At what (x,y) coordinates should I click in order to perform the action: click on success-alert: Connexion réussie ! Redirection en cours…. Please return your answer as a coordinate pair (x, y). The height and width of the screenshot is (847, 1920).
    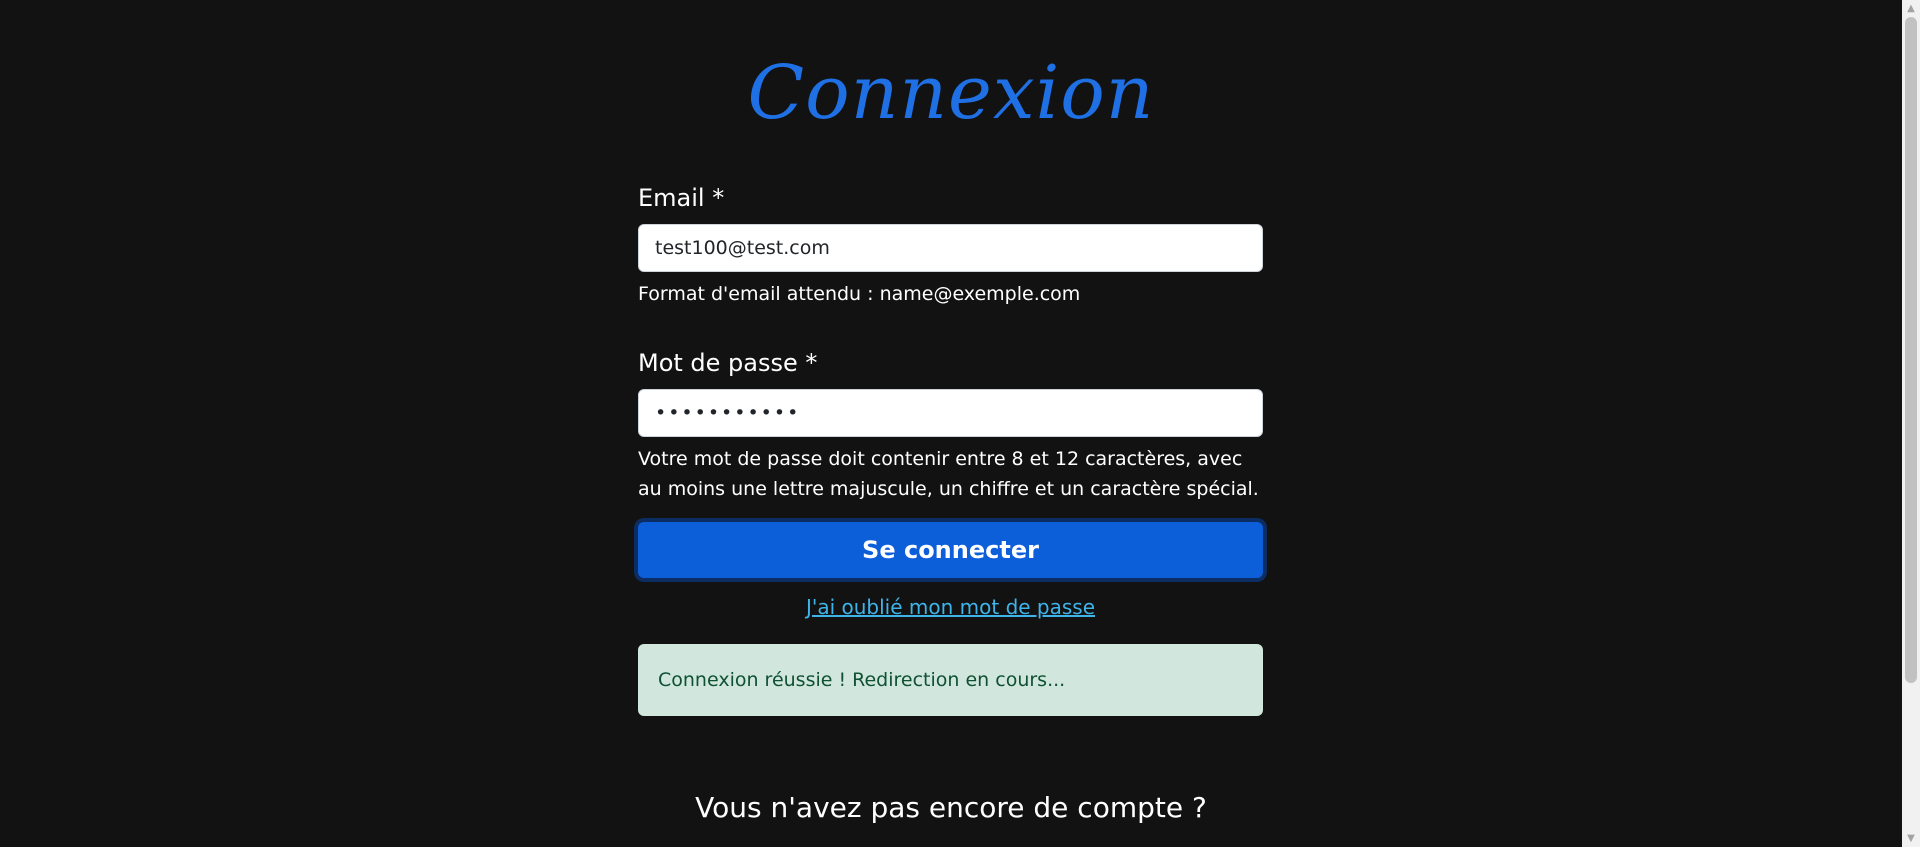
    Looking at the image, I should click on (950, 680).